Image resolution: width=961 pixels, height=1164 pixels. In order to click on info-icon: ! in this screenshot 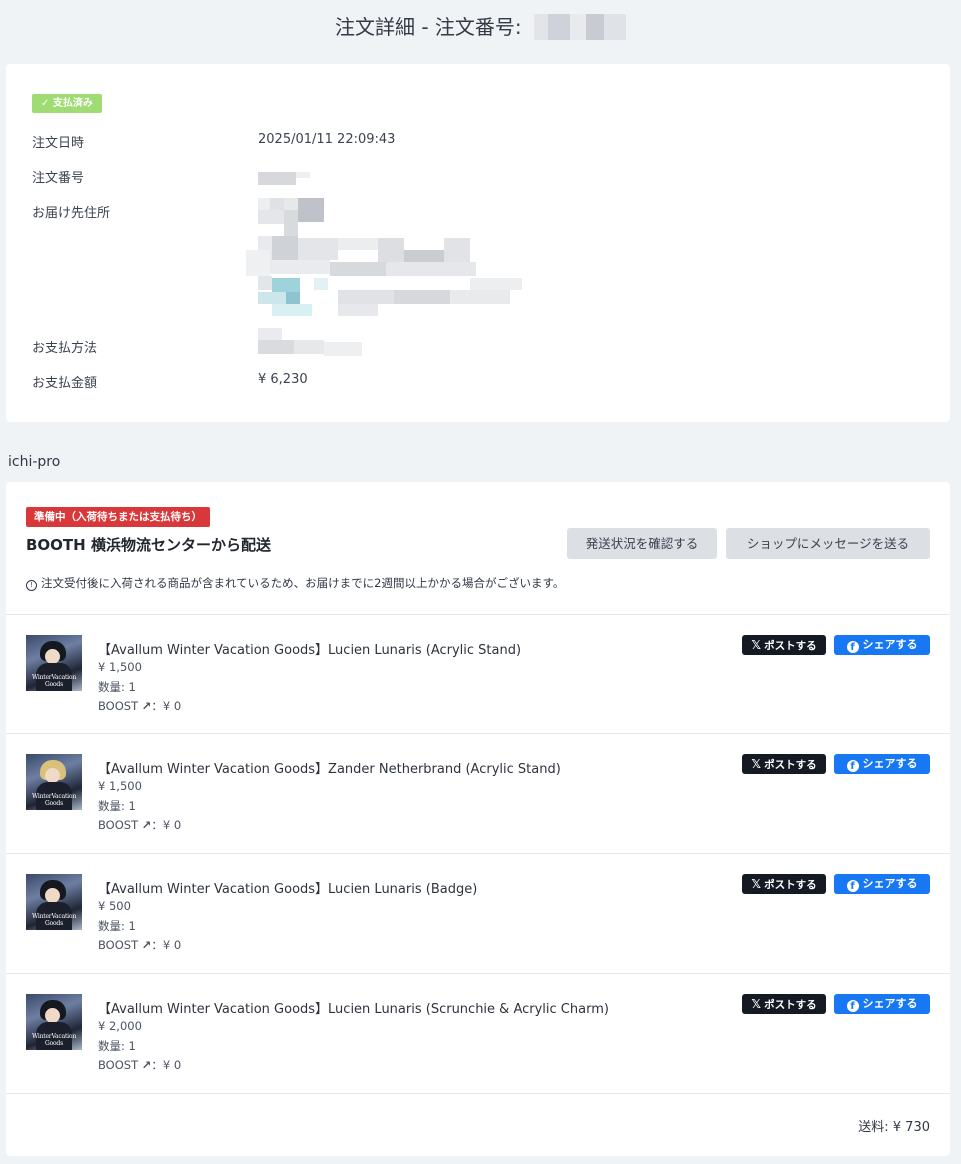, I will do `click(31, 585)`.